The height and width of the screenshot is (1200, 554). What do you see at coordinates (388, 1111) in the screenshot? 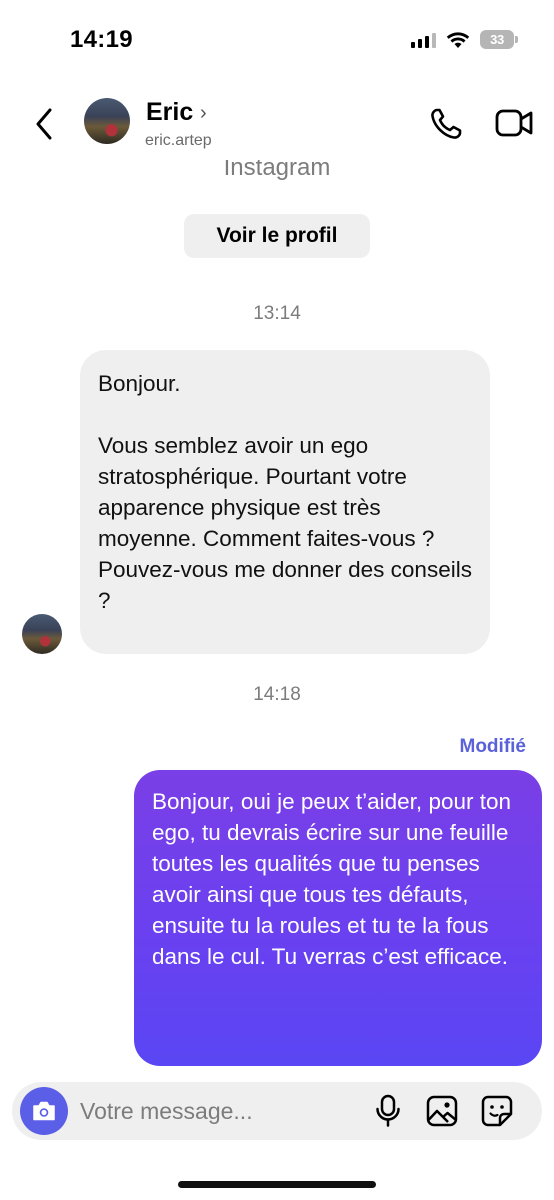
I see `microphone-button` at bounding box center [388, 1111].